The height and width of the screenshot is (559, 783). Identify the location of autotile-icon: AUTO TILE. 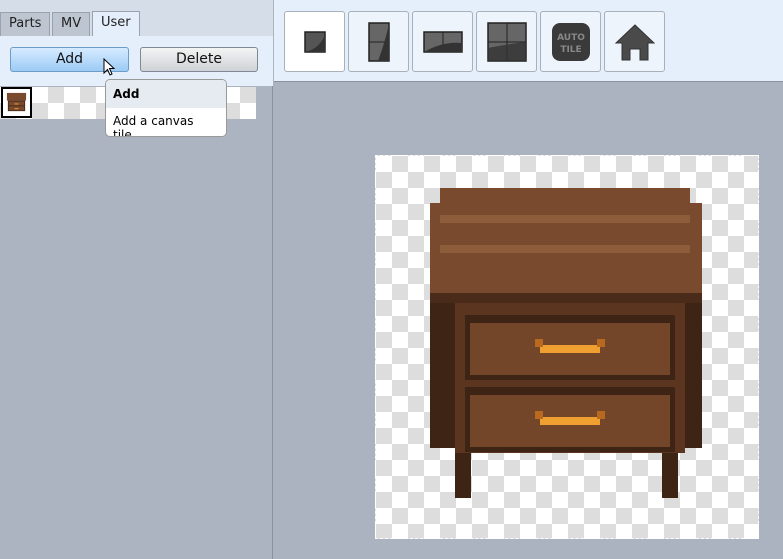
(570, 41).